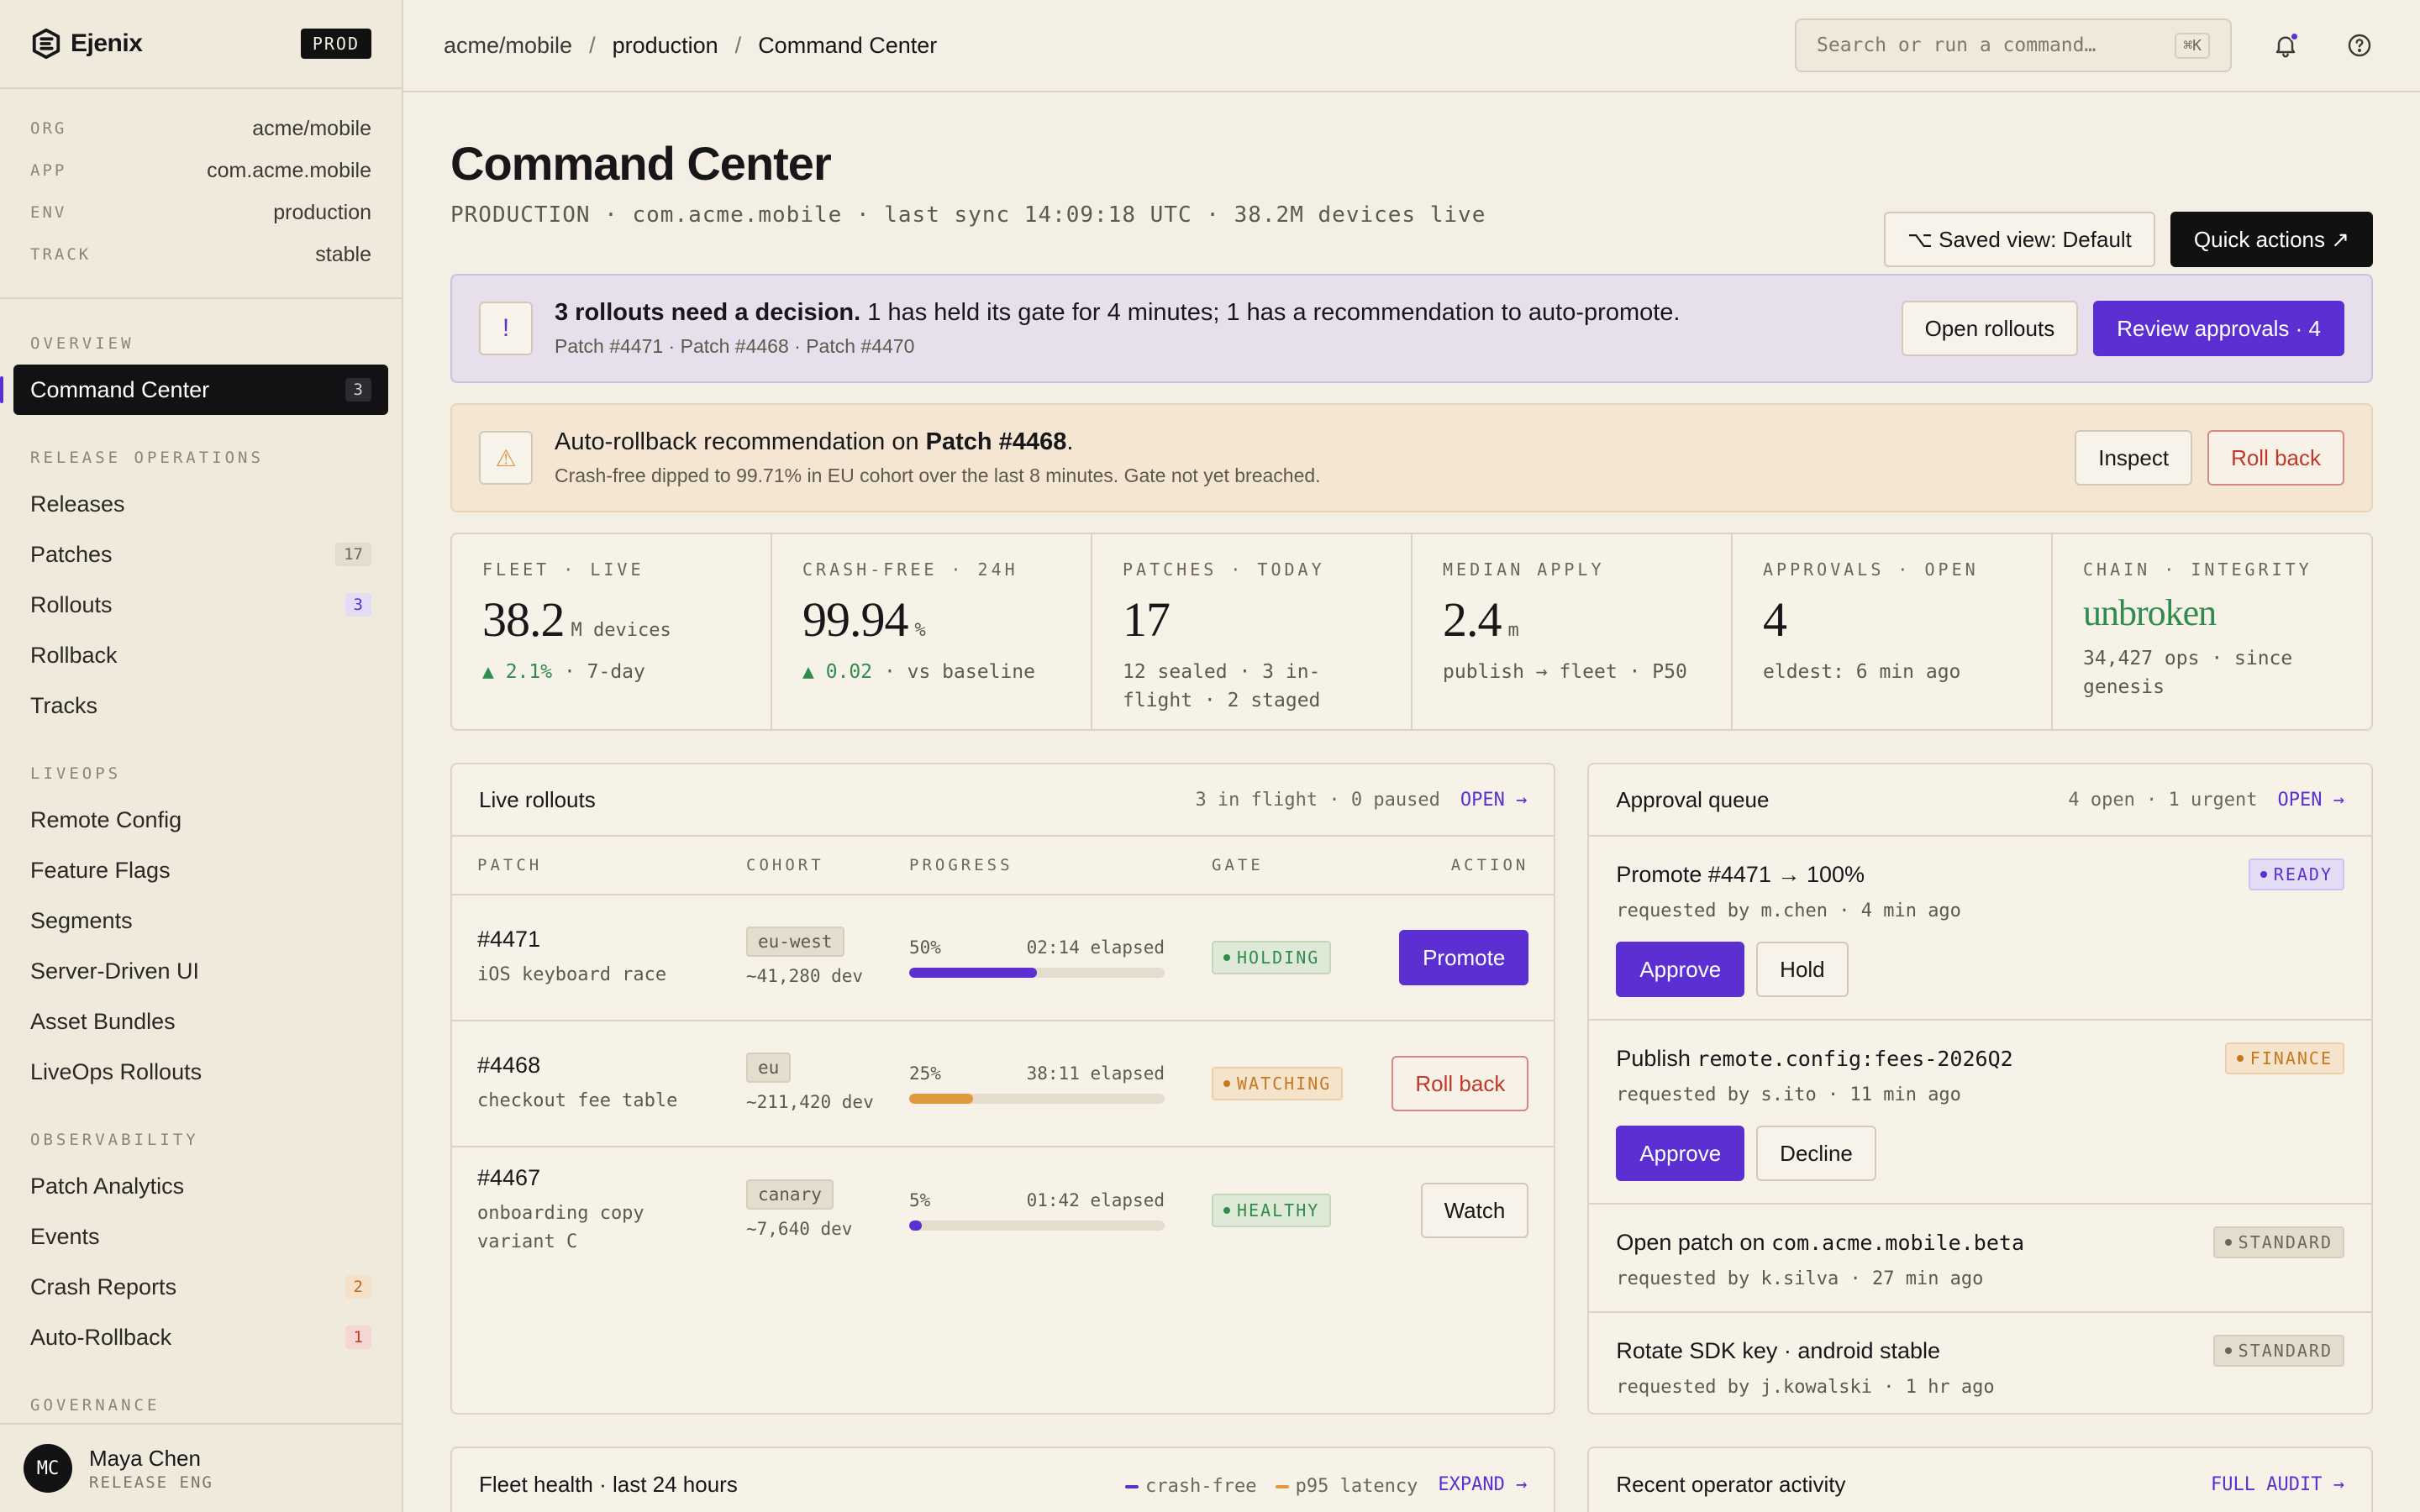 This screenshot has width=2420, height=1512. I want to click on stat-label: PATCHES · TODAY, so click(1224, 569).